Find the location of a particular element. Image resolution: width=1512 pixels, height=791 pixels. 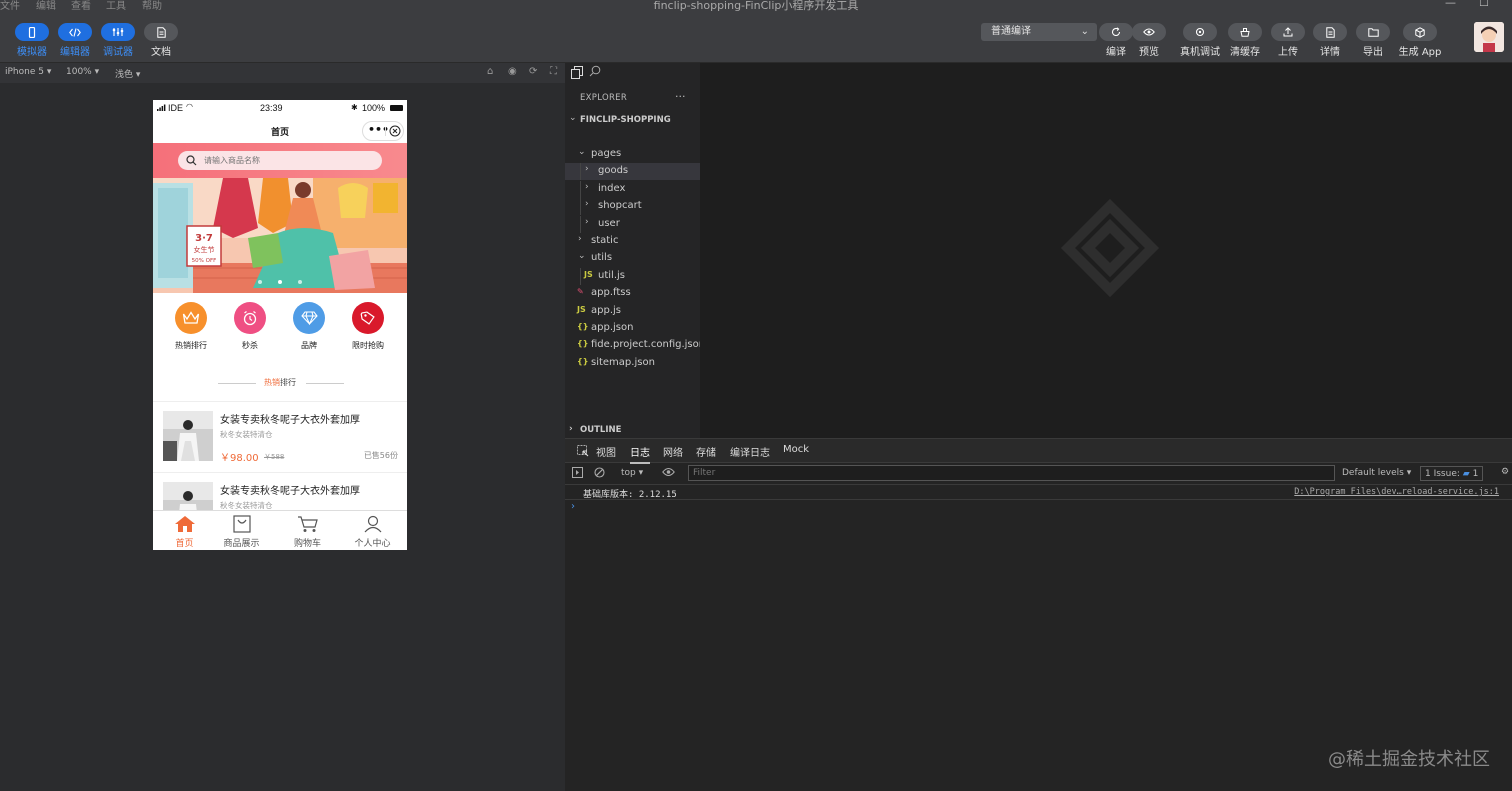

fullscreen-icon: ⛶ is located at coordinates (553, 71).